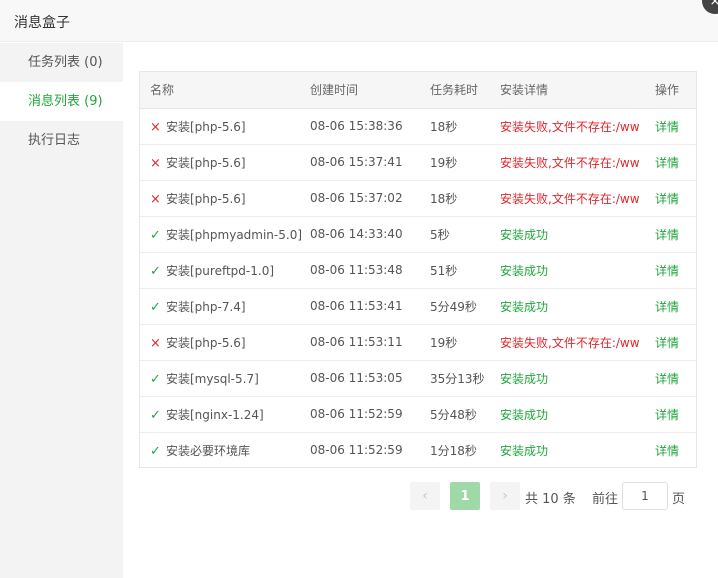  I want to click on cell-time: 08-06 15:37:41, so click(370, 162).